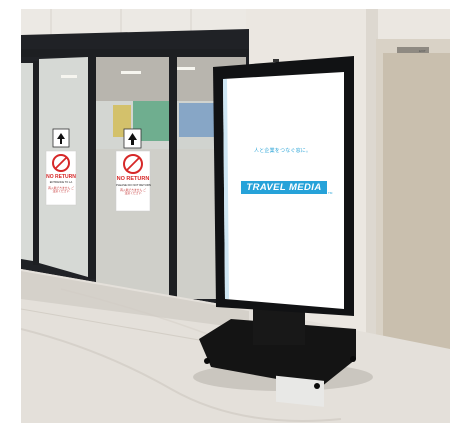  Describe the element at coordinates (61, 177) in the screenshot. I see `door-sign-left-title: NO RETURN` at that location.